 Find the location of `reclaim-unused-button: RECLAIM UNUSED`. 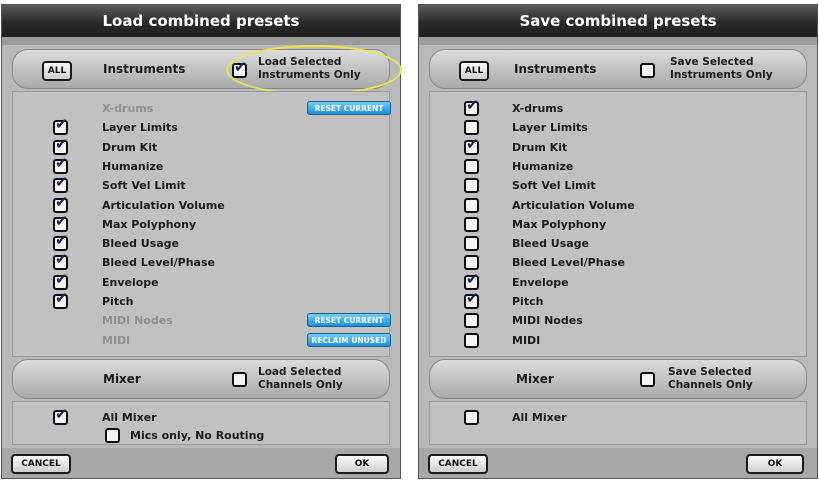

reclaim-unused-button: RECLAIM UNUSED is located at coordinates (349, 339).